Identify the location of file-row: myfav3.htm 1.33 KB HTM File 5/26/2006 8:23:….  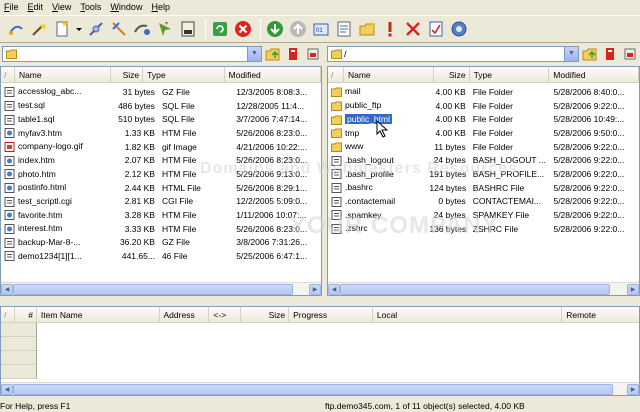
(161, 133).